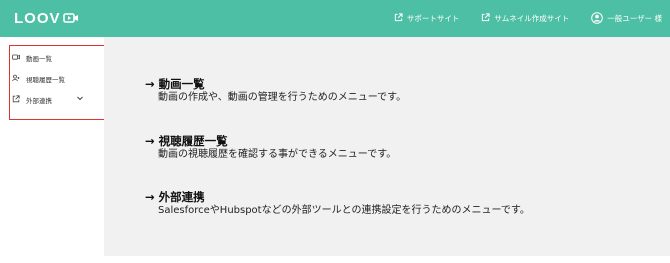  I want to click on logo-text: LOOV, so click(37, 18).